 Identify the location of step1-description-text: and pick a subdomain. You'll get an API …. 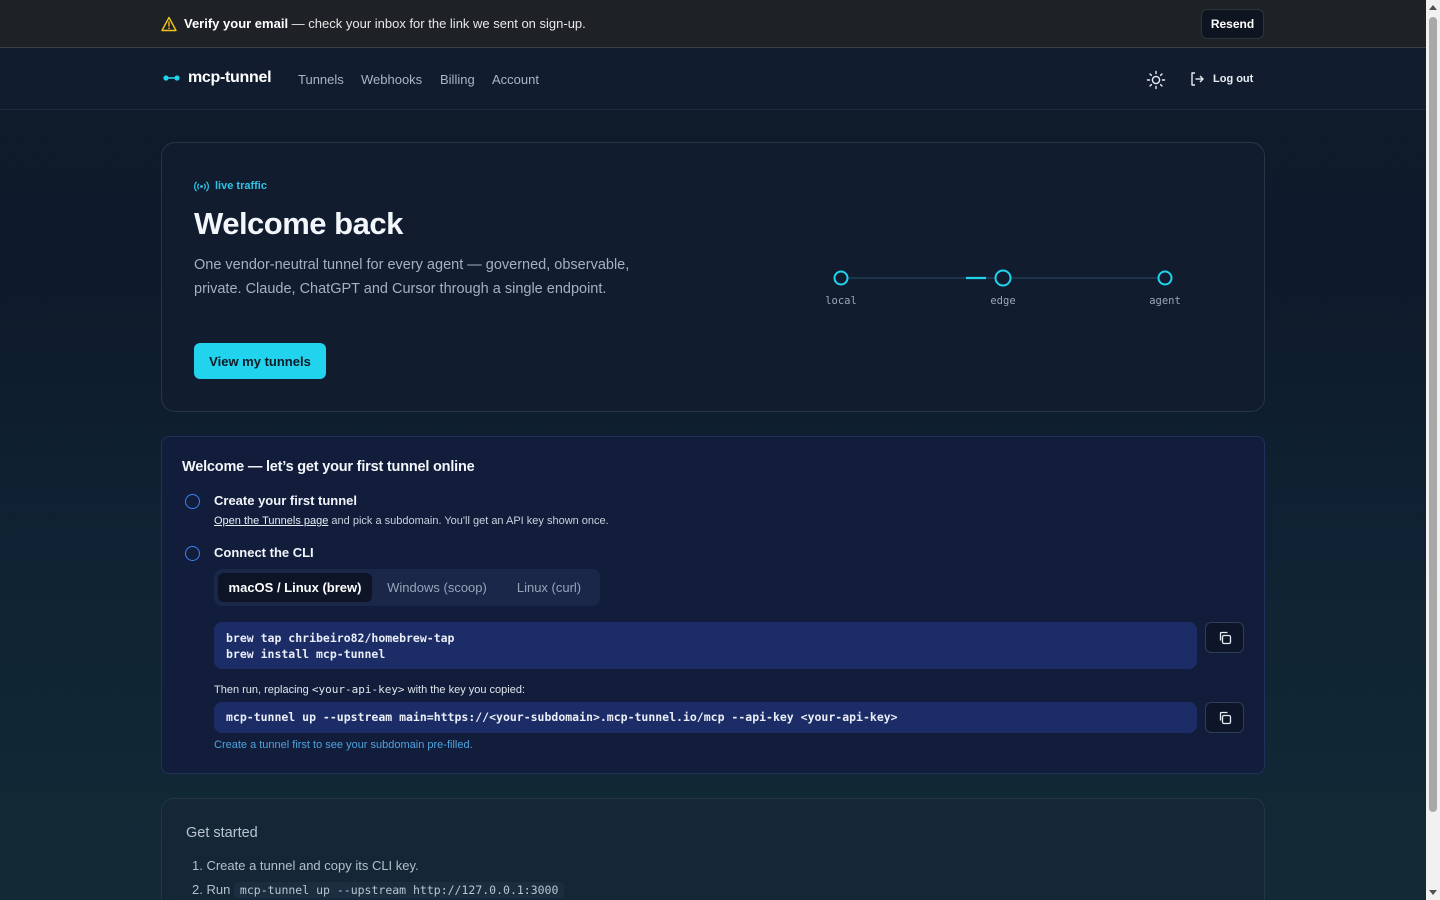
(468, 521).